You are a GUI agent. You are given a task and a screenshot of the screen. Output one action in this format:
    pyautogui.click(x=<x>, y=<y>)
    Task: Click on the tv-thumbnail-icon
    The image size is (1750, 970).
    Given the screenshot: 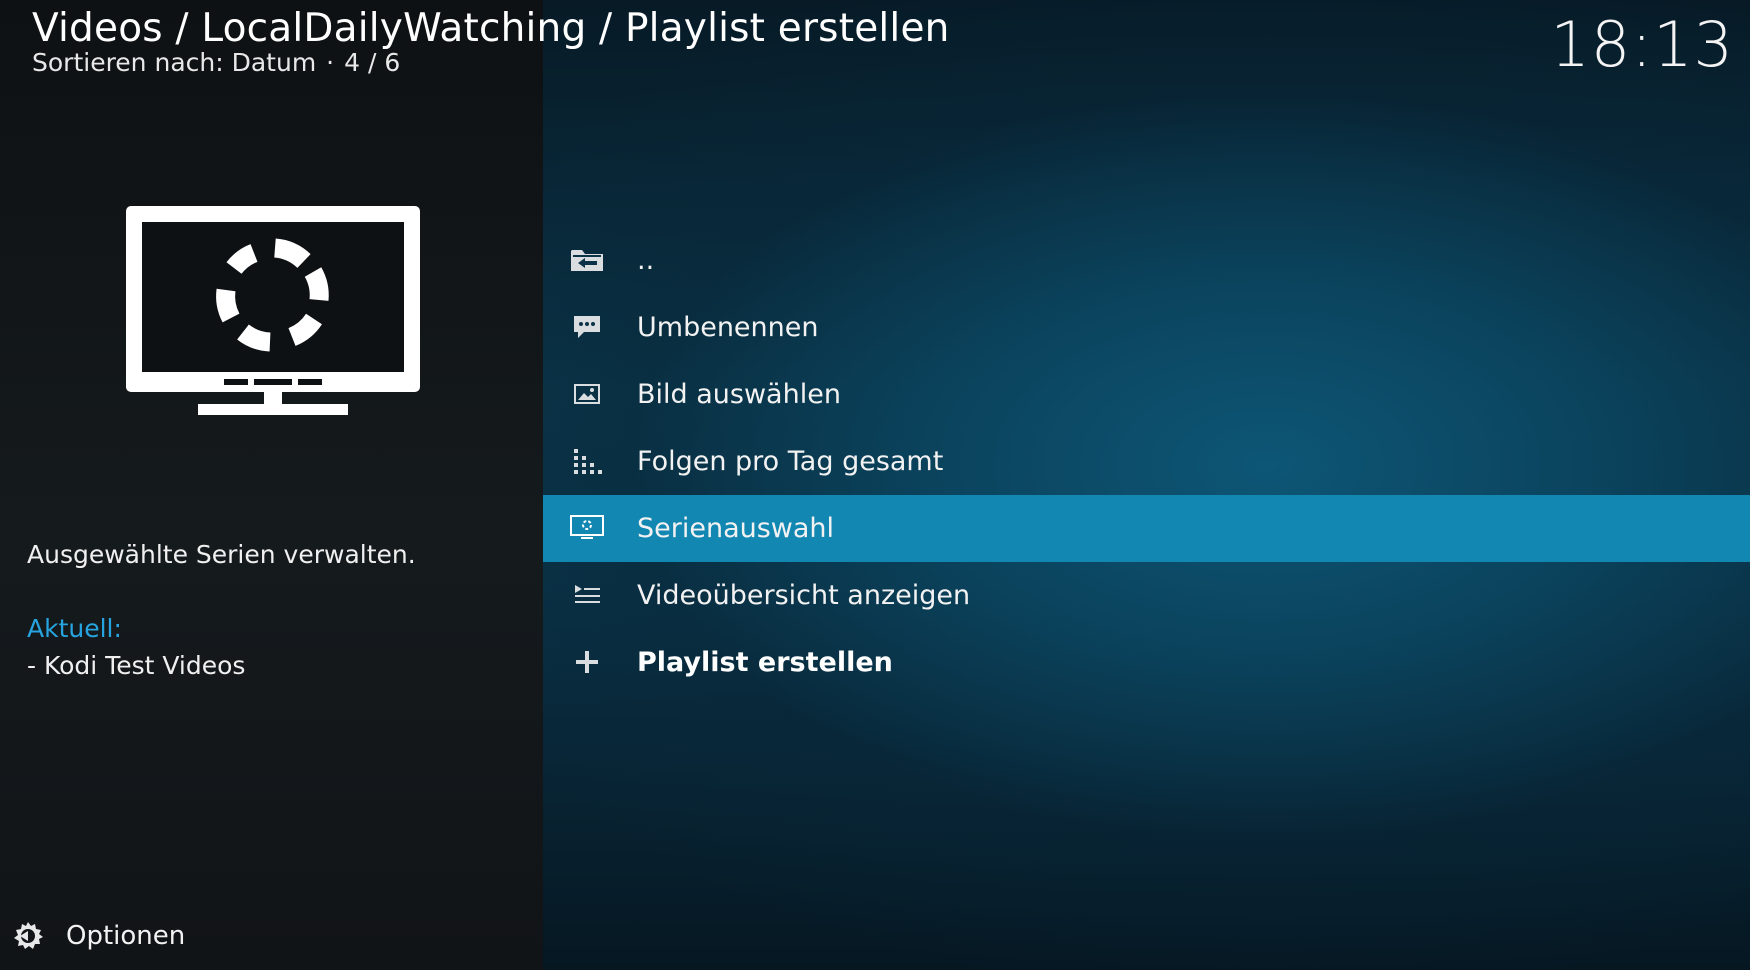 What is the action you would take?
    pyautogui.click(x=273, y=310)
    